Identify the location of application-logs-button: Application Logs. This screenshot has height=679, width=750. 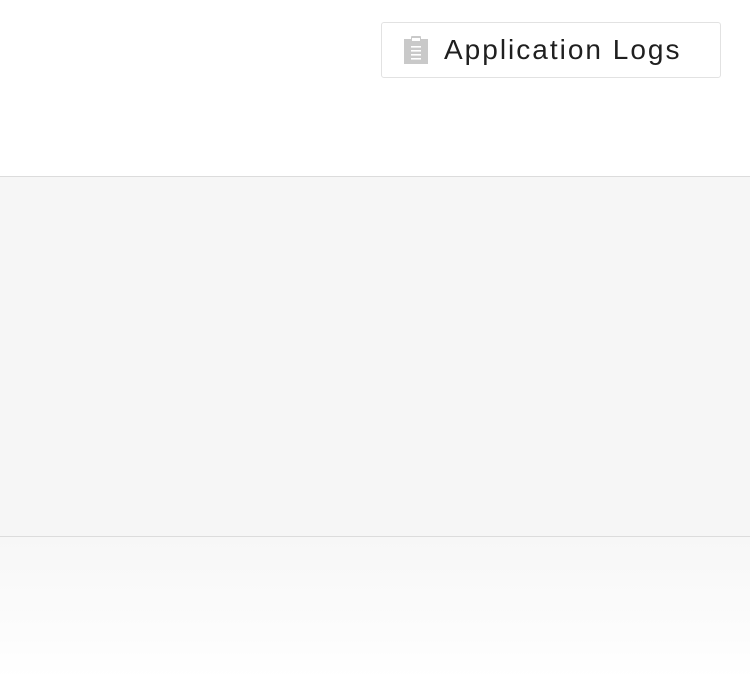
(551, 50).